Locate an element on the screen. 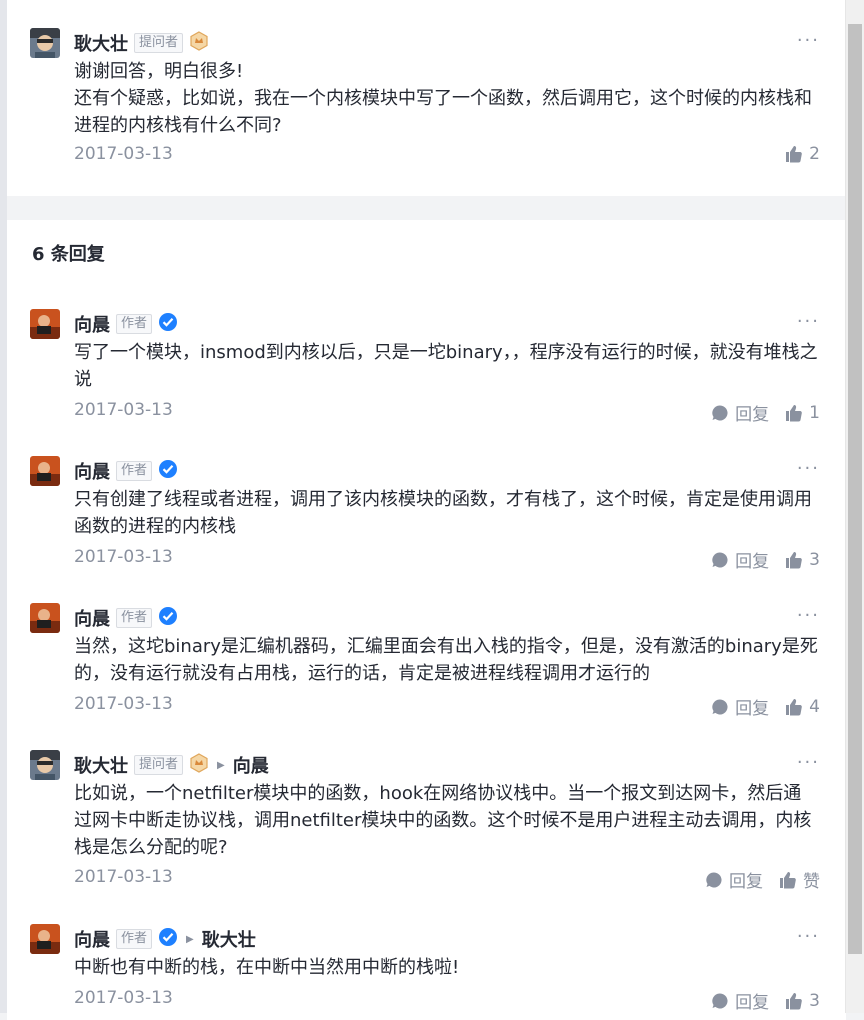 This screenshot has height=1020, width=864. comment-actions: 回复 4 is located at coordinates (765, 706).